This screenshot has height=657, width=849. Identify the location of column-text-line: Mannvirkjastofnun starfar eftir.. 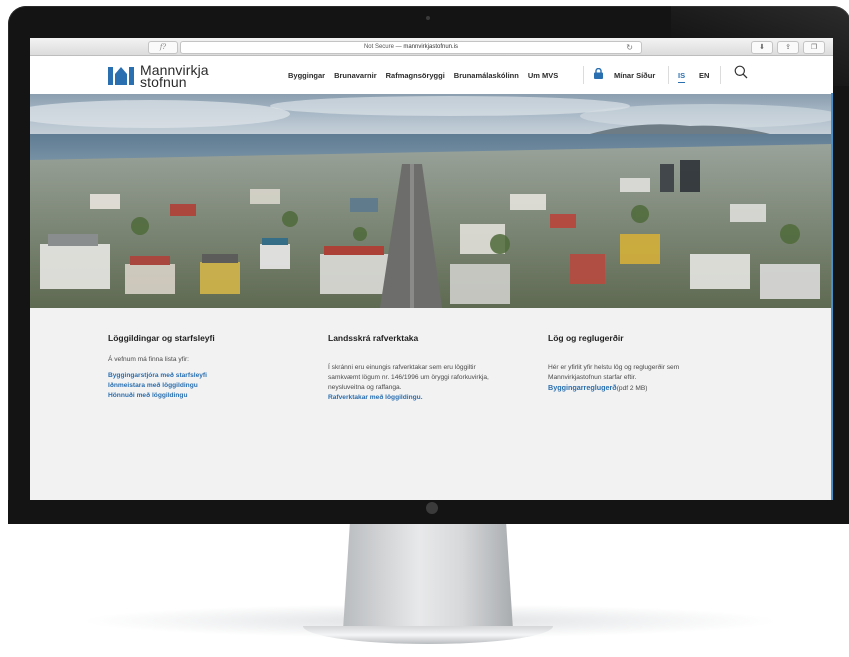
(592, 377).